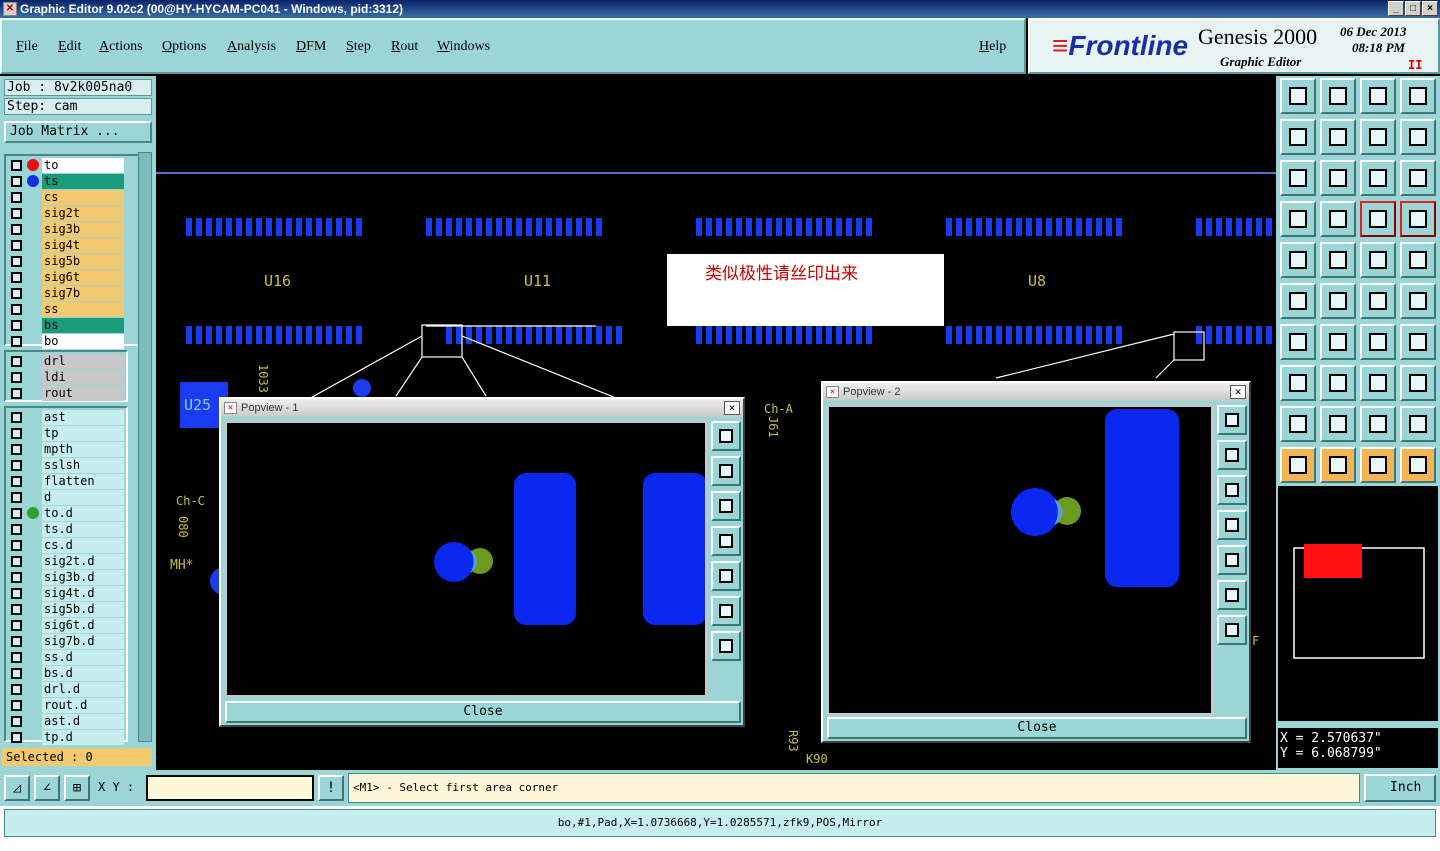 This screenshot has height=851, width=1440. I want to click on menu-rout: Rout, so click(404, 47).